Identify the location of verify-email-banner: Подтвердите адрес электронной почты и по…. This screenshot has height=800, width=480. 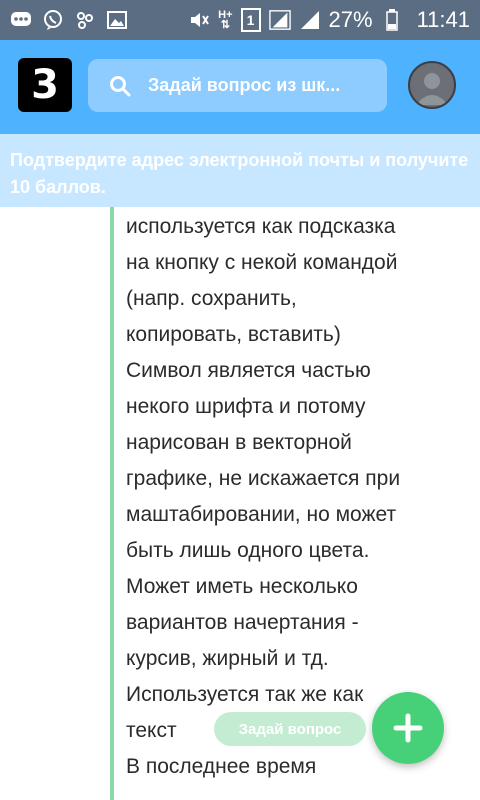
(240, 170).